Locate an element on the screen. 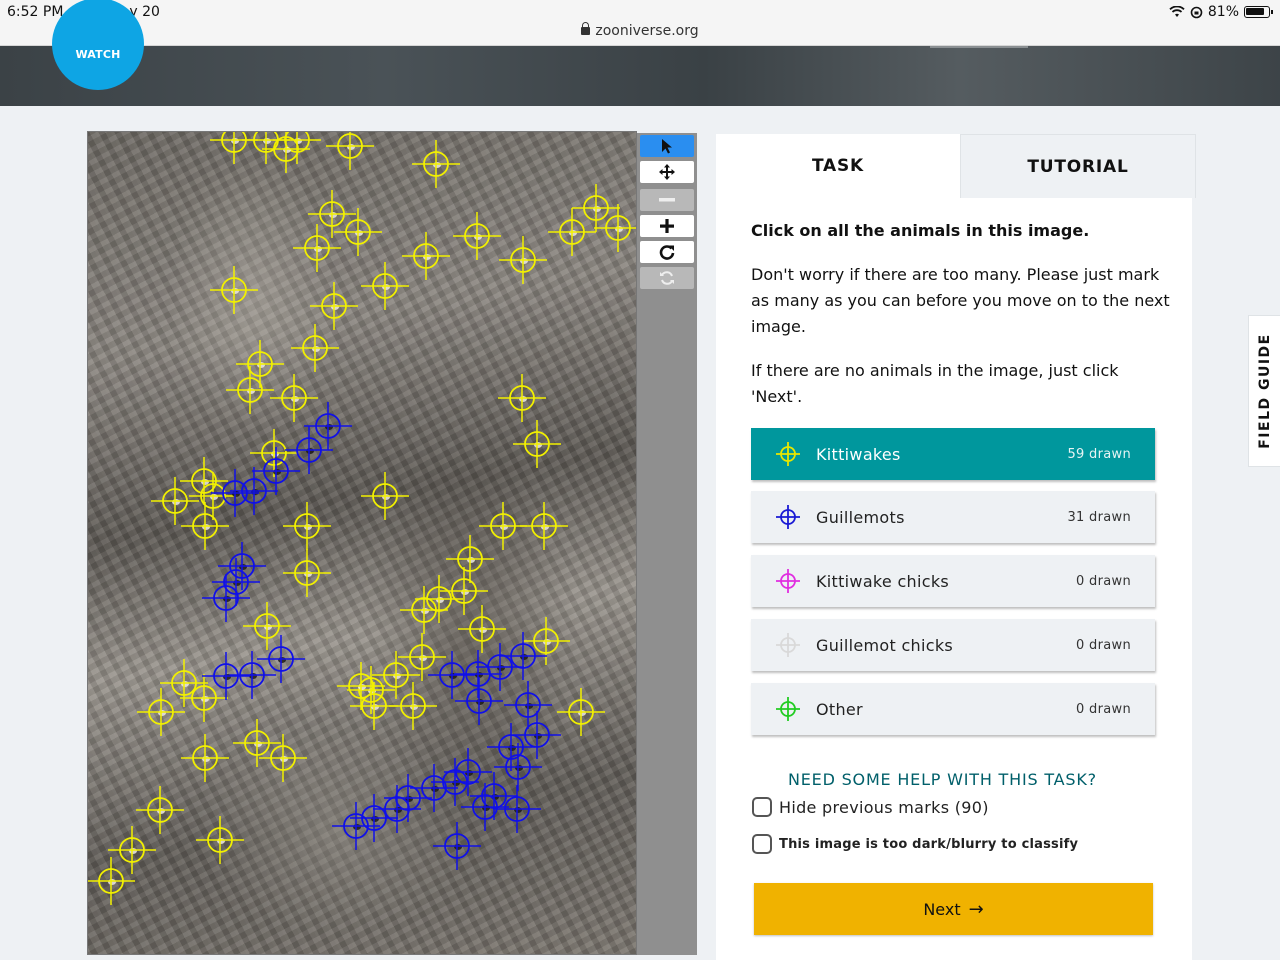 The image size is (1280, 960). pointer-tool-button is located at coordinates (667, 146).